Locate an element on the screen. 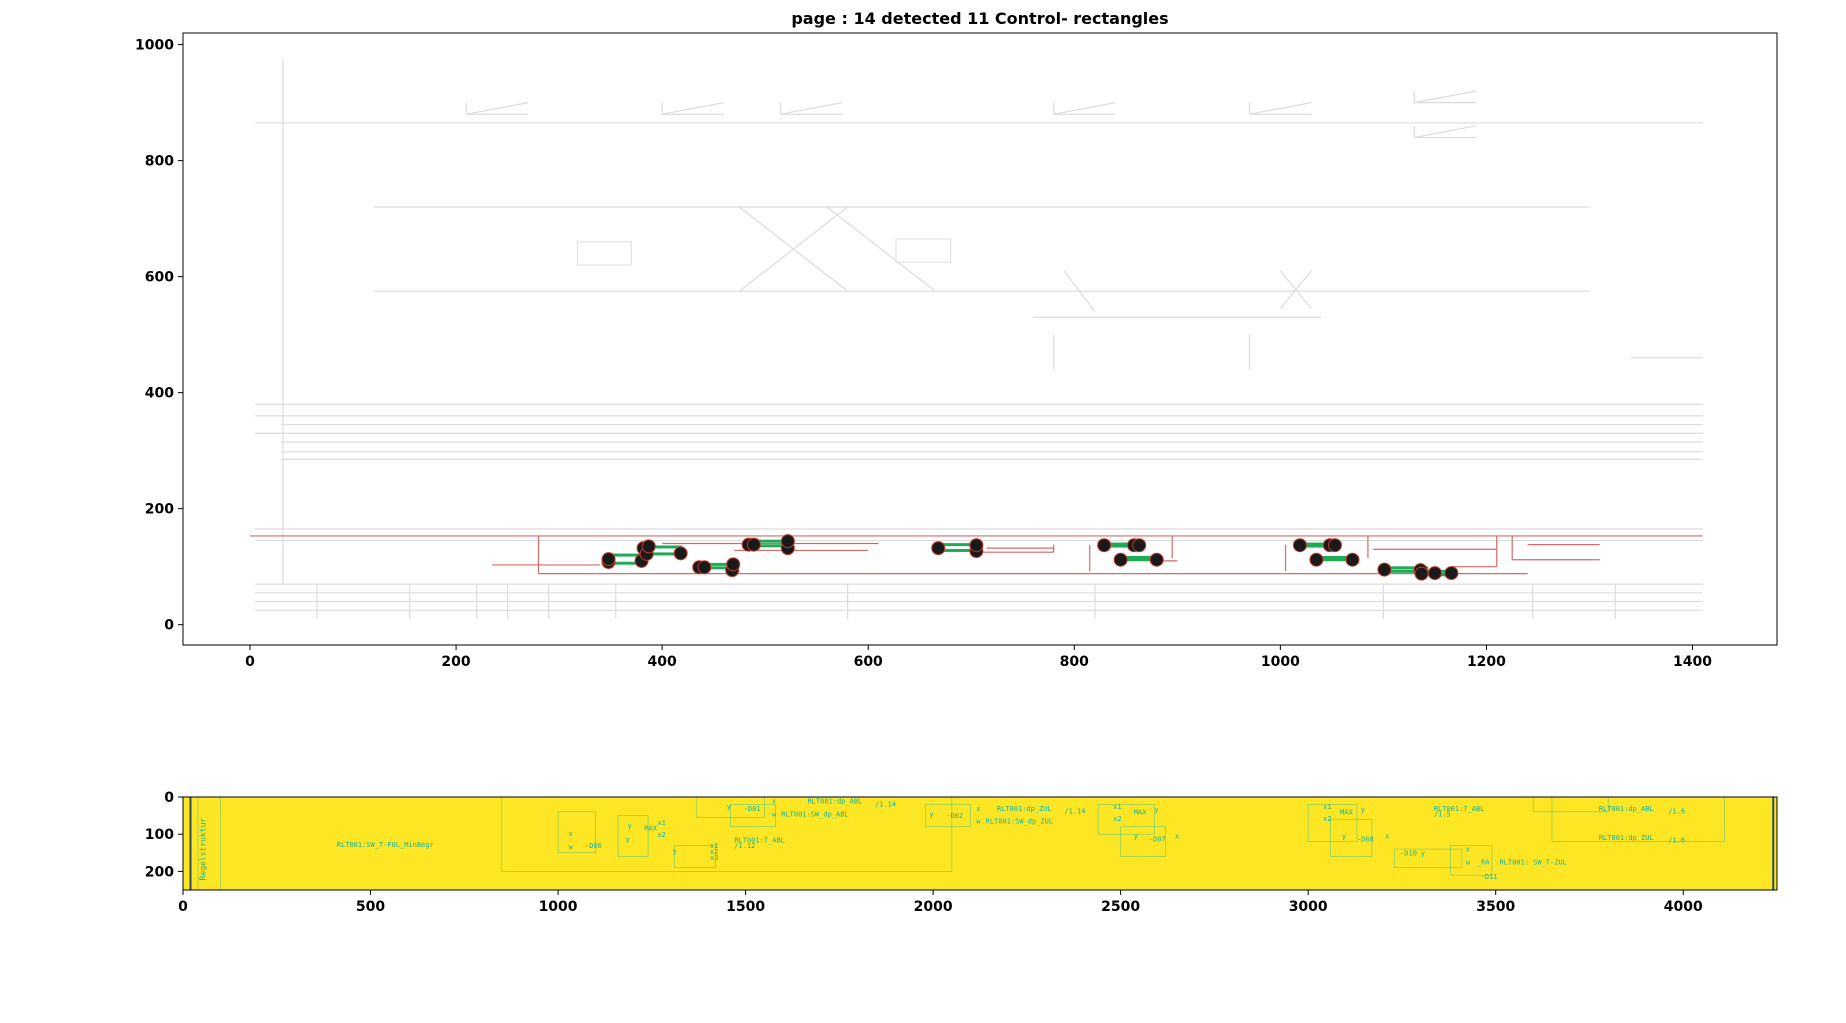 The height and width of the screenshot is (1023, 1846). image-label: RLT001: SW_T-ZUL is located at coordinates (1532, 863).